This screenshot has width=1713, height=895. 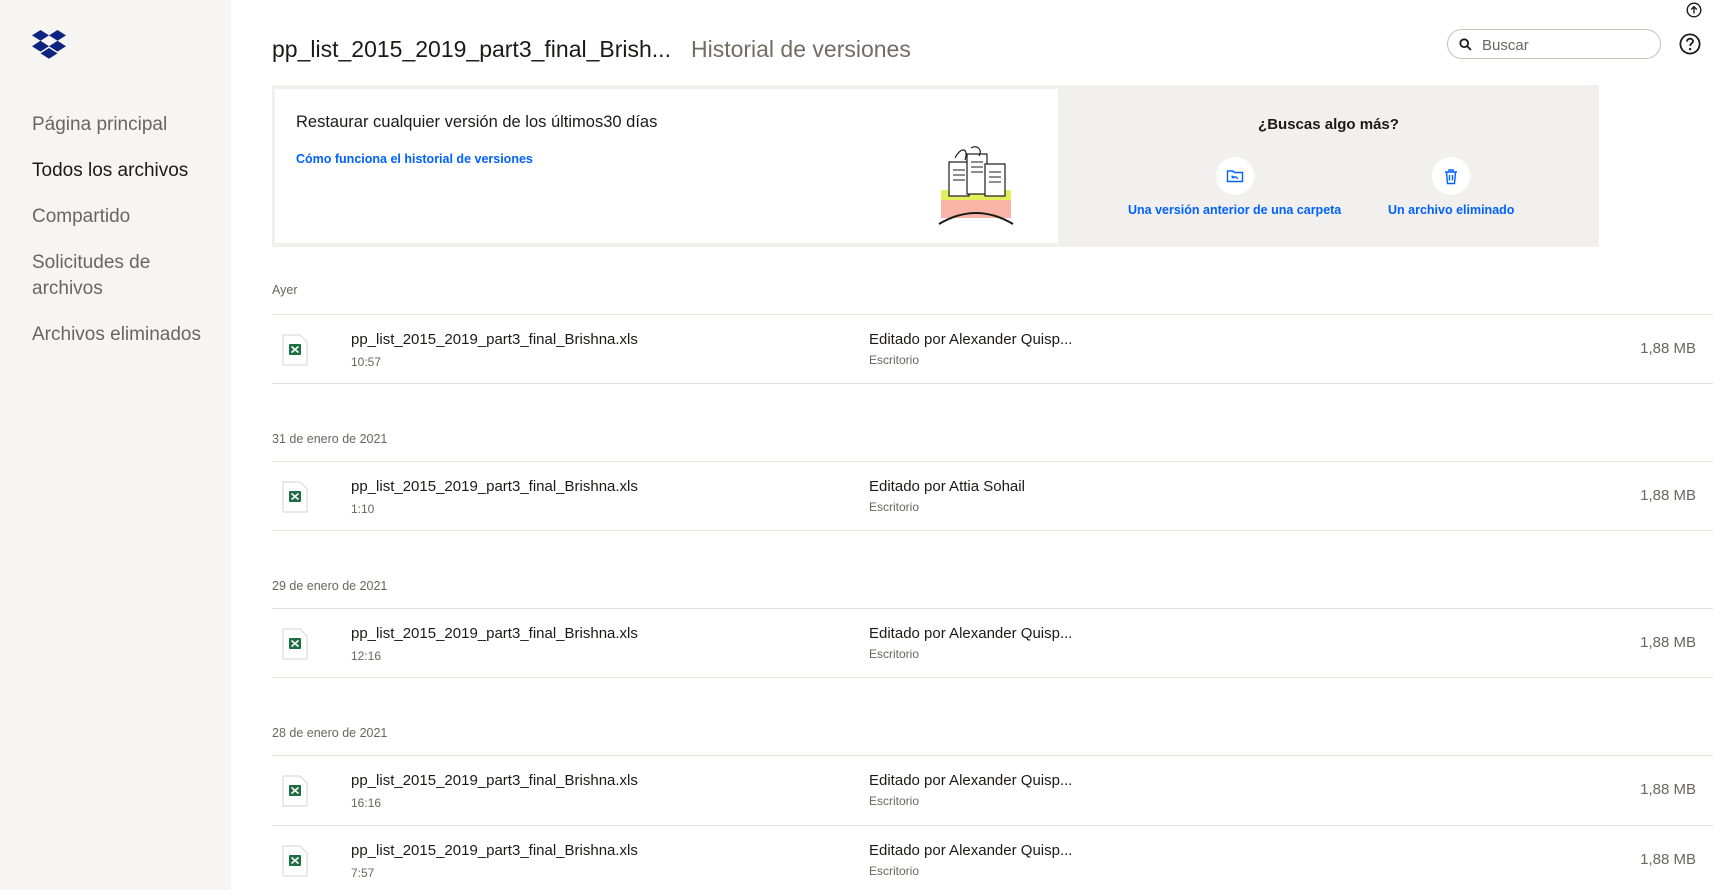 What do you see at coordinates (1234, 210) in the screenshot?
I see `restore-folder-link: Una versión anterior de una carpeta` at bounding box center [1234, 210].